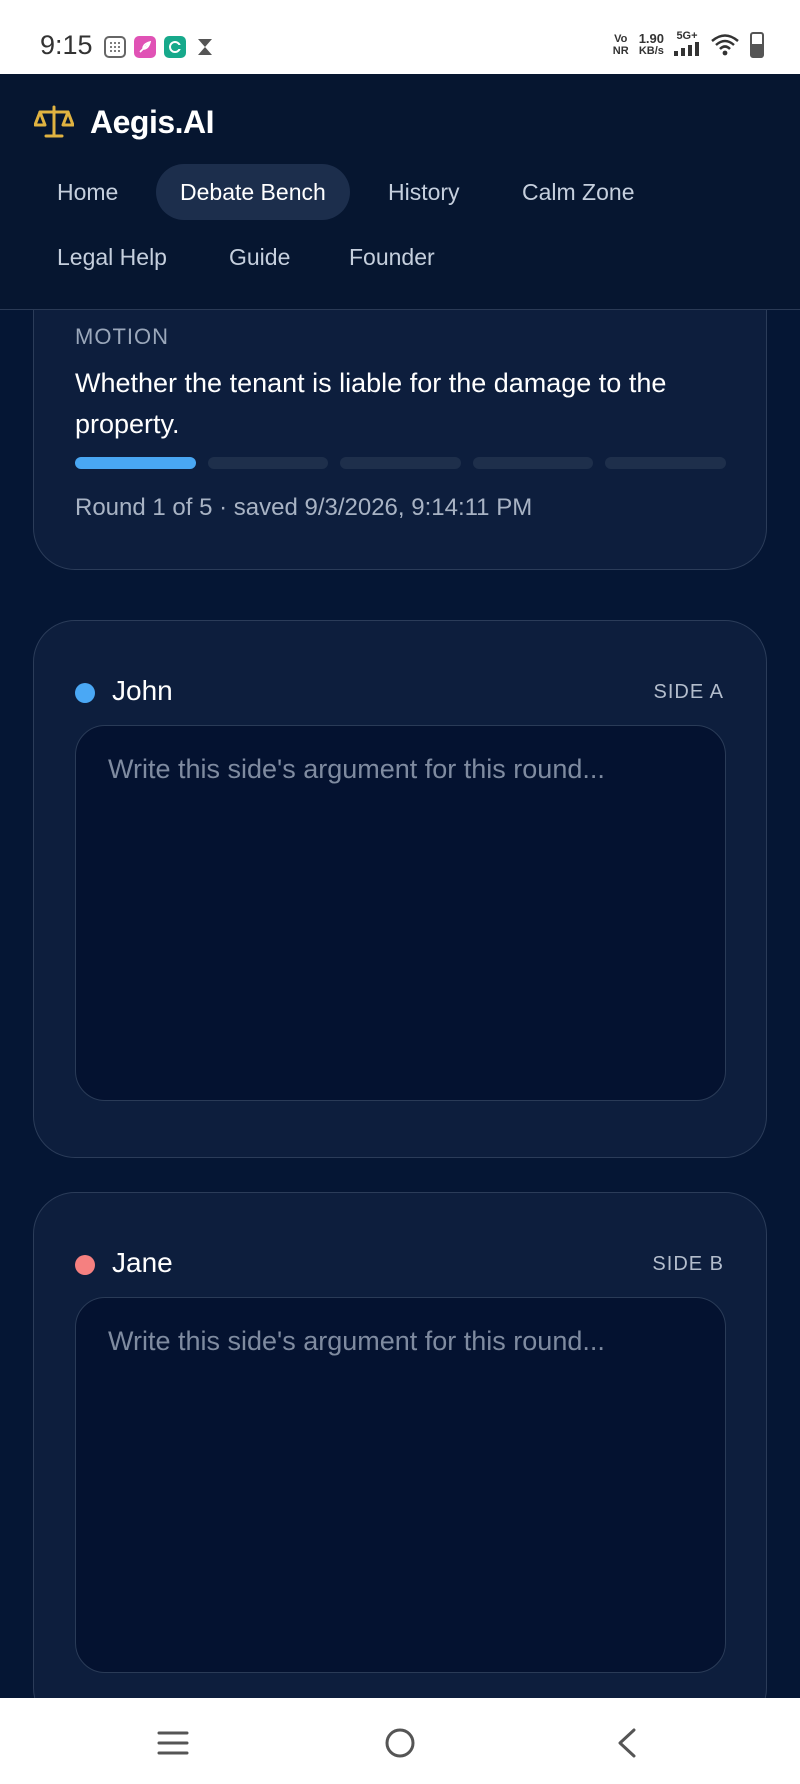 The image size is (800, 1784). I want to click on nav-guide: Guide, so click(259, 257).